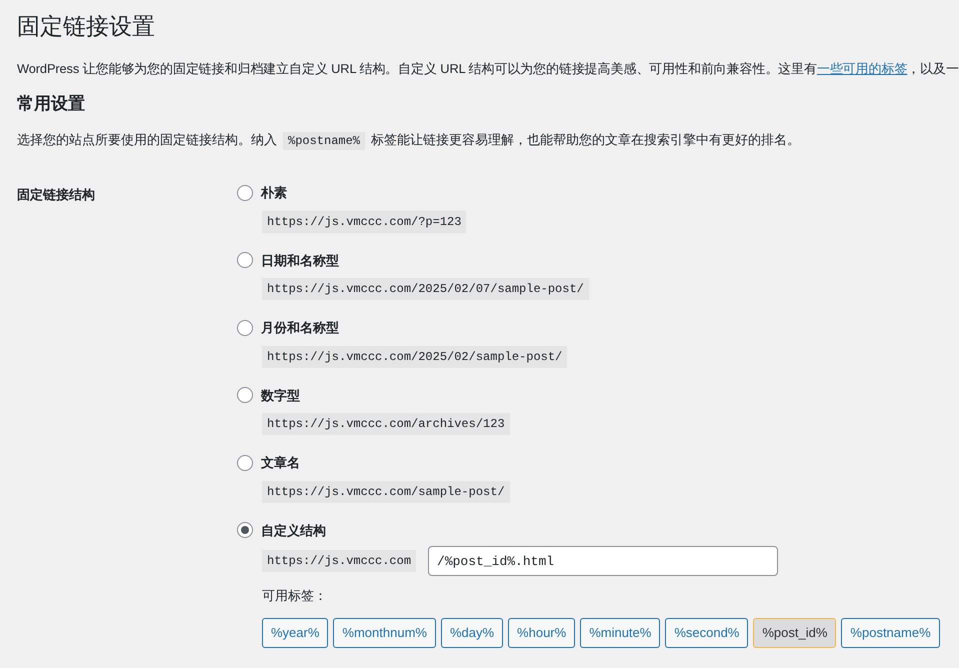 Image resolution: width=959 pixels, height=668 pixels. I want to click on section-description: 选择您的站点所要使用的固定链接结构。纳入 %postname% 标签能让链接更容易理解，也能帮助您的文章在搜索引擎中有更好的排名。, so click(408, 140).